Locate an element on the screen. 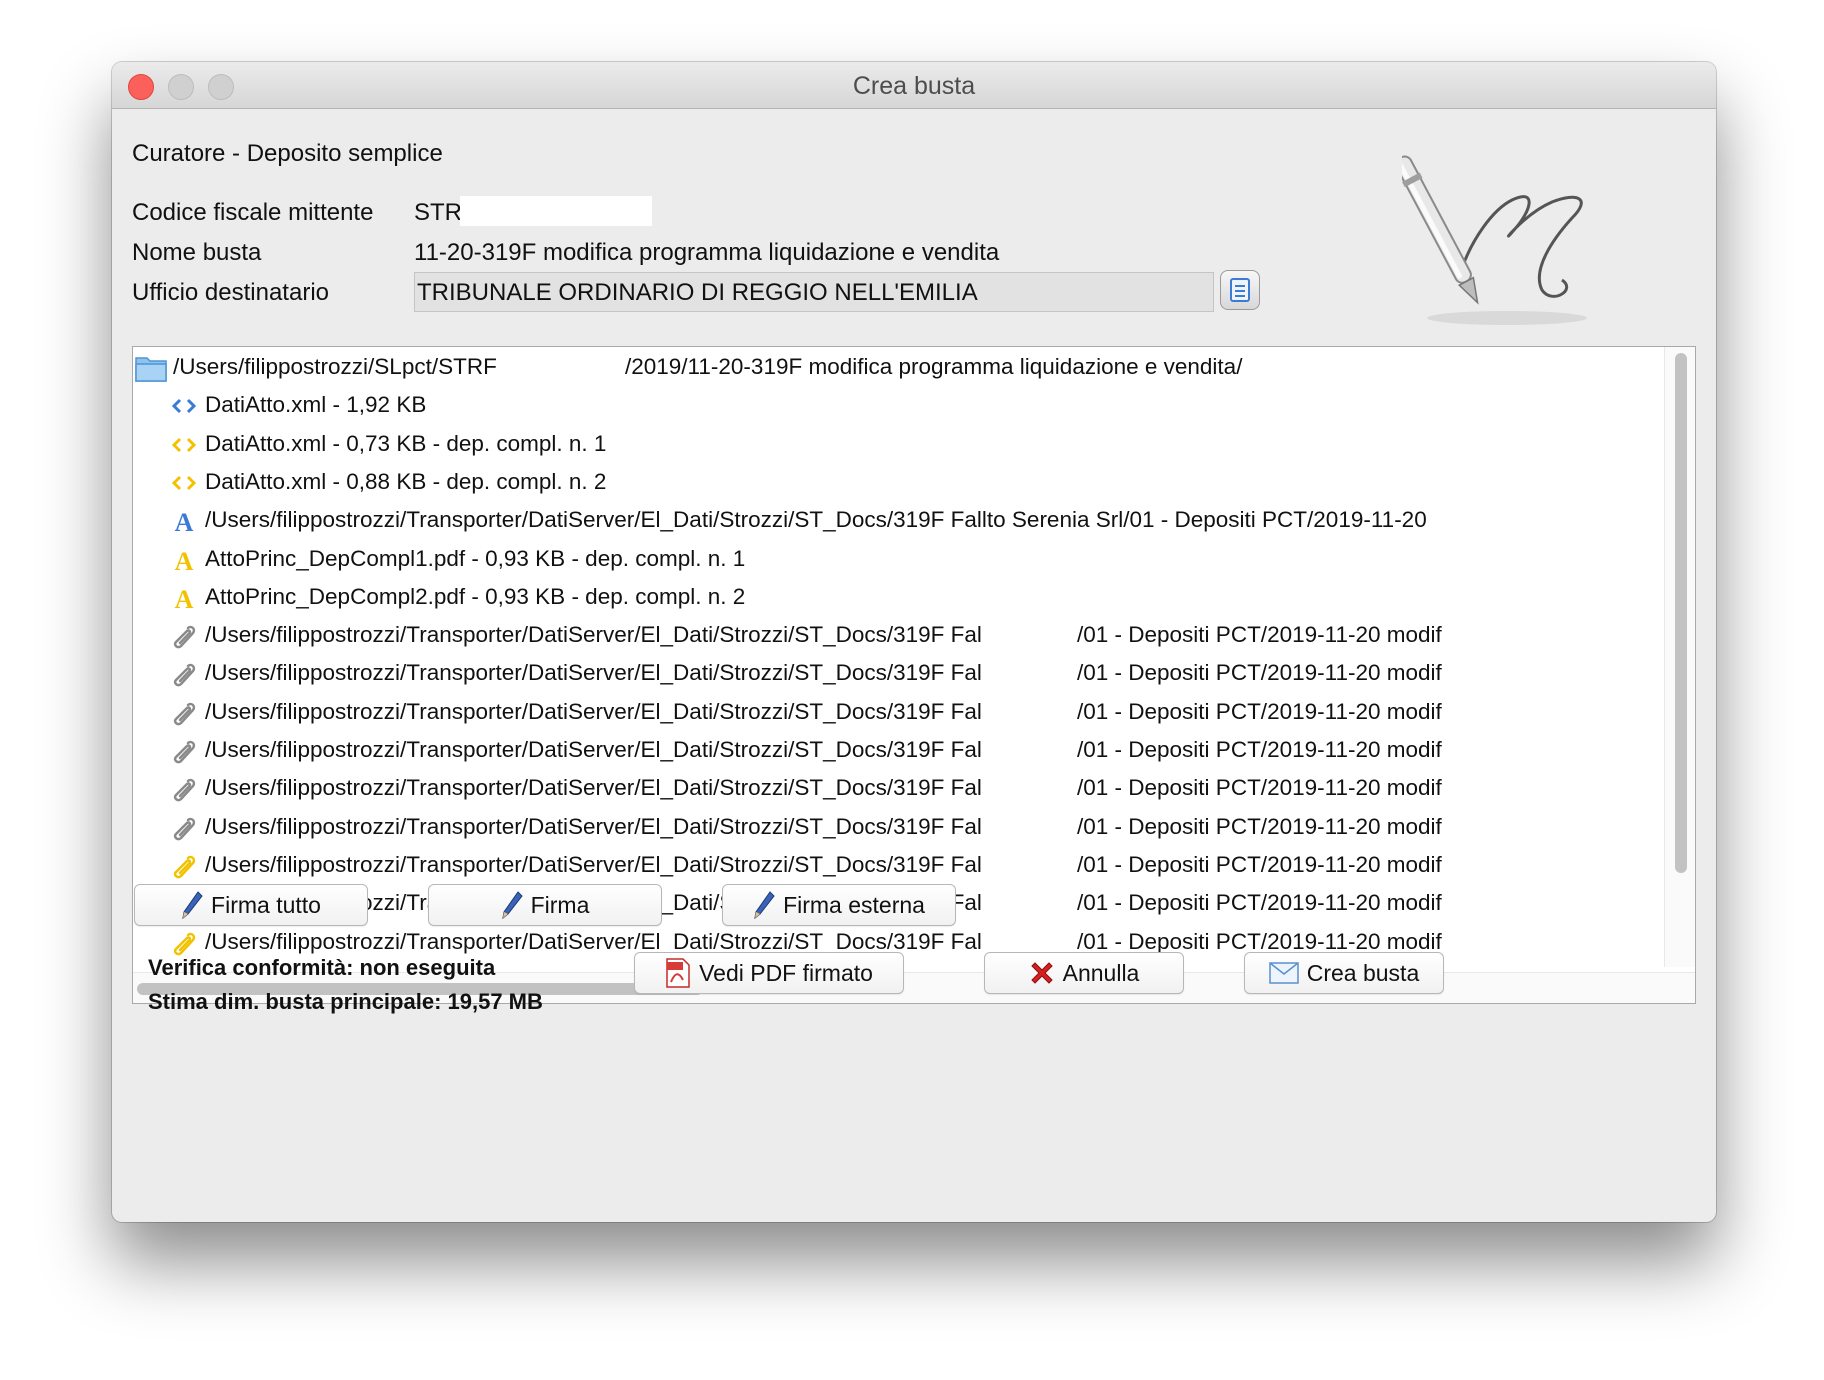  annulla-label: Annulla is located at coordinates (1101, 973).